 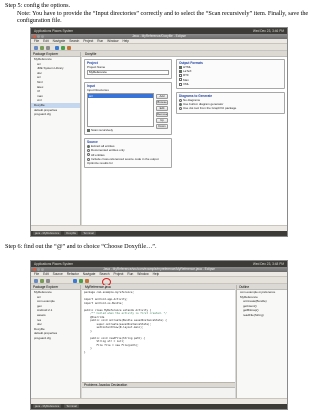 I want to click on down-button: Down, so click(x=162, y=126).